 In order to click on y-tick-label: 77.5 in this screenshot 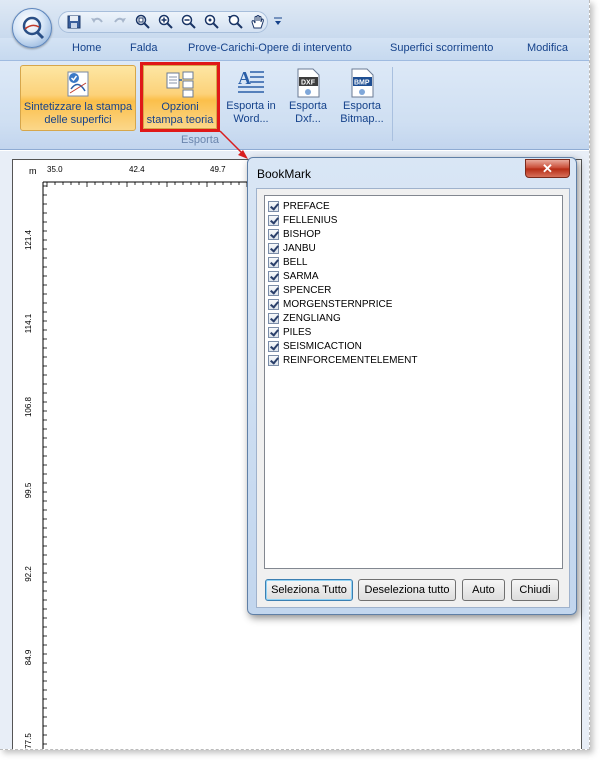, I will do `click(28, 741)`.